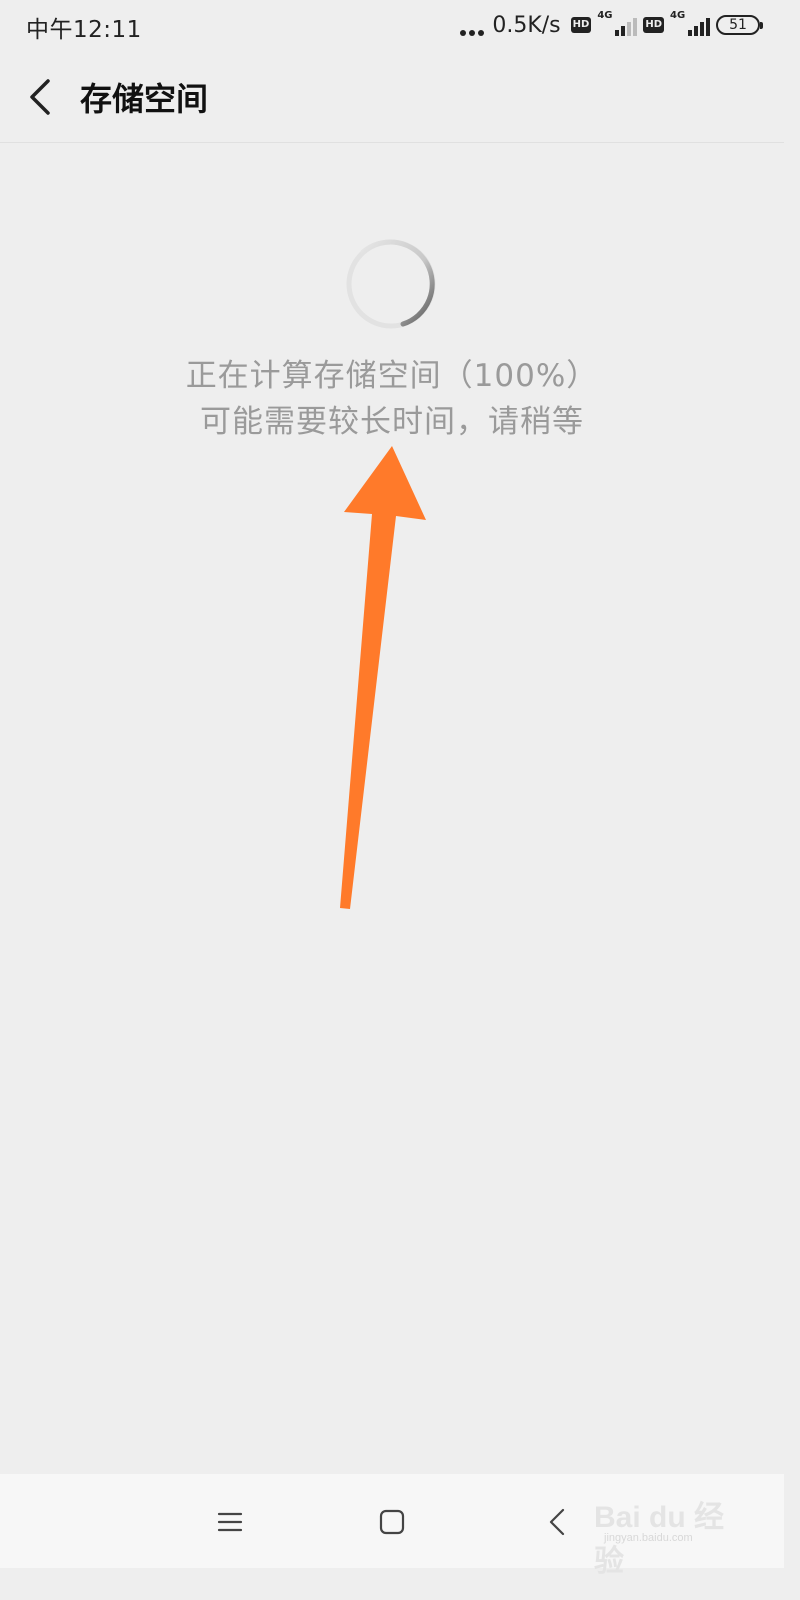 The width and height of the screenshot is (800, 1600). Describe the element at coordinates (383, 677) in the screenshot. I see `annotation-arrow-icon` at that location.